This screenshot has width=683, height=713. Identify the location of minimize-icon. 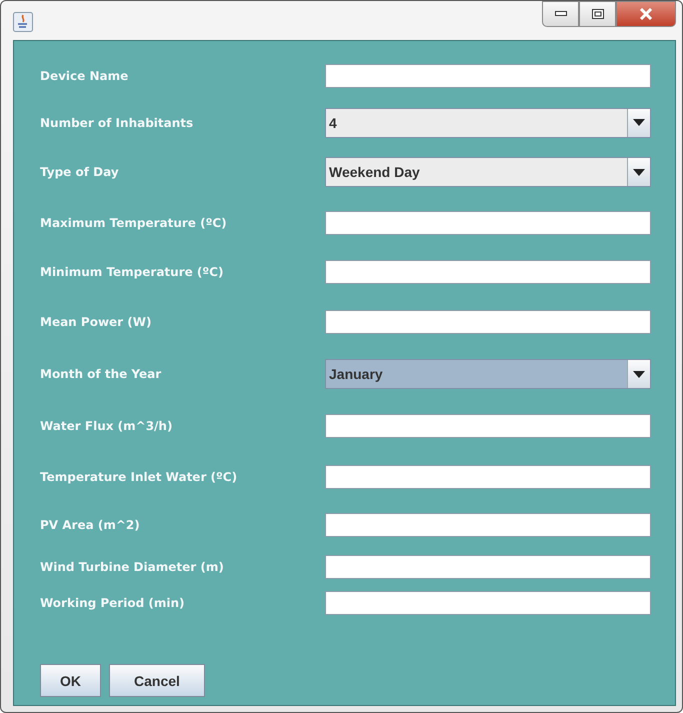
(560, 14).